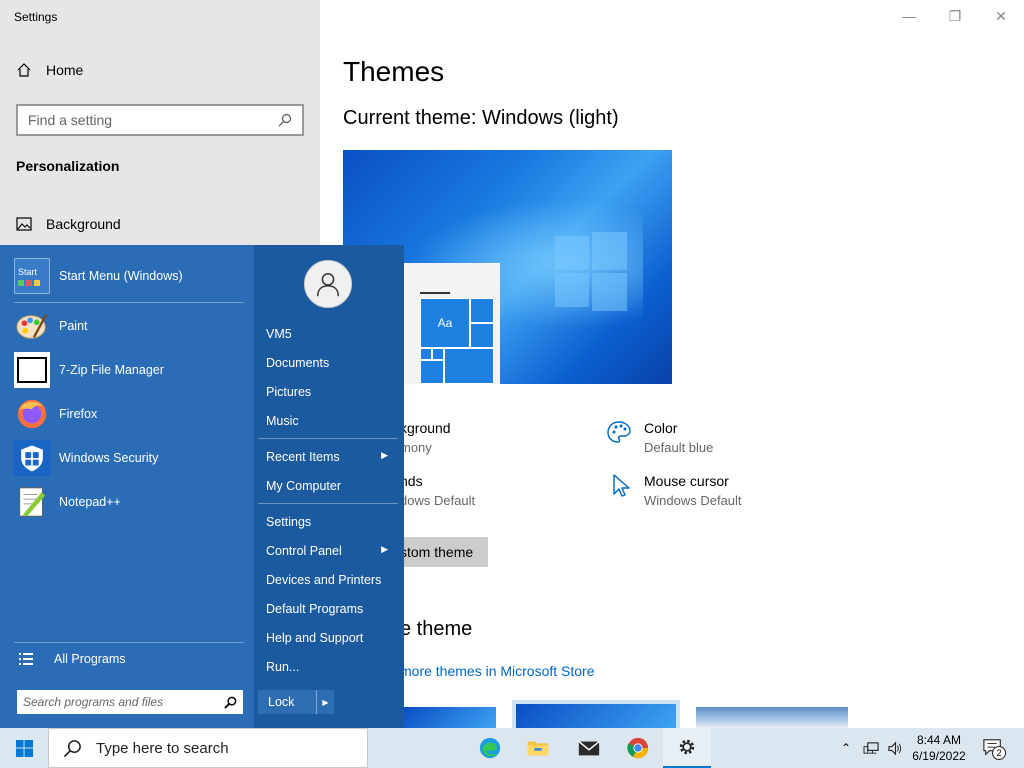 The width and height of the screenshot is (1024, 768). I want to click on prop-background-value: mony, so click(416, 447).